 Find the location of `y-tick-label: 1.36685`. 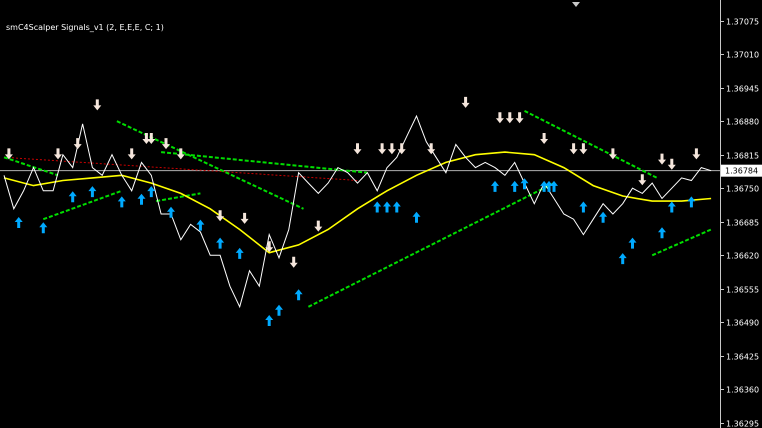

y-tick-label: 1.36685 is located at coordinates (742, 223).